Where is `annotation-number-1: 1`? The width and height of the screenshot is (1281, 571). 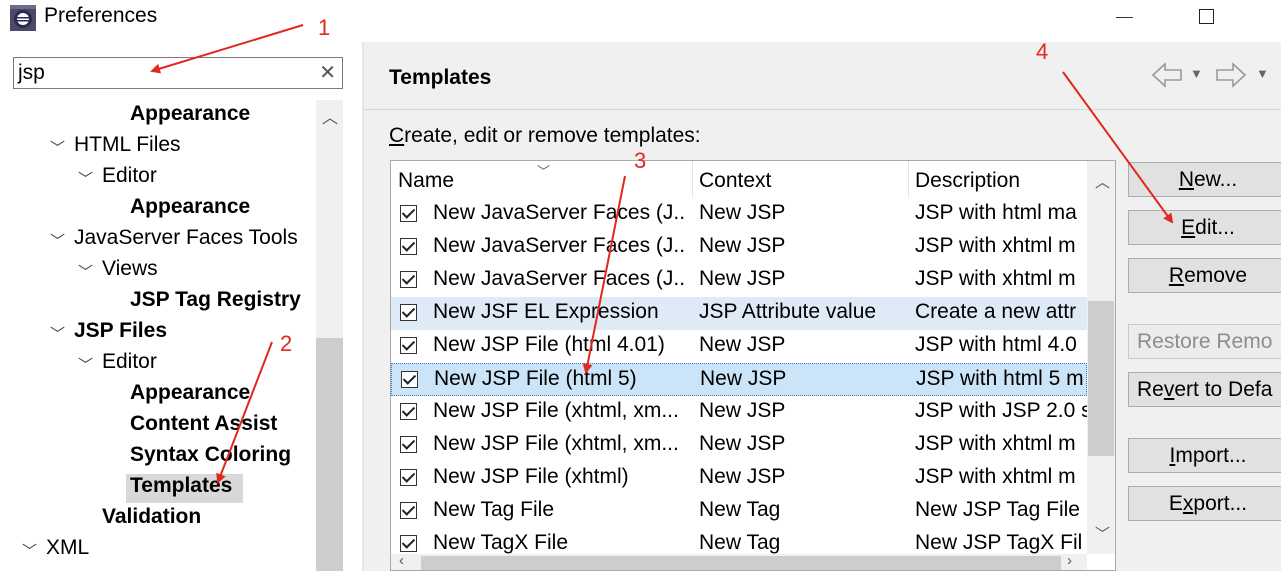
annotation-number-1: 1 is located at coordinates (324, 27).